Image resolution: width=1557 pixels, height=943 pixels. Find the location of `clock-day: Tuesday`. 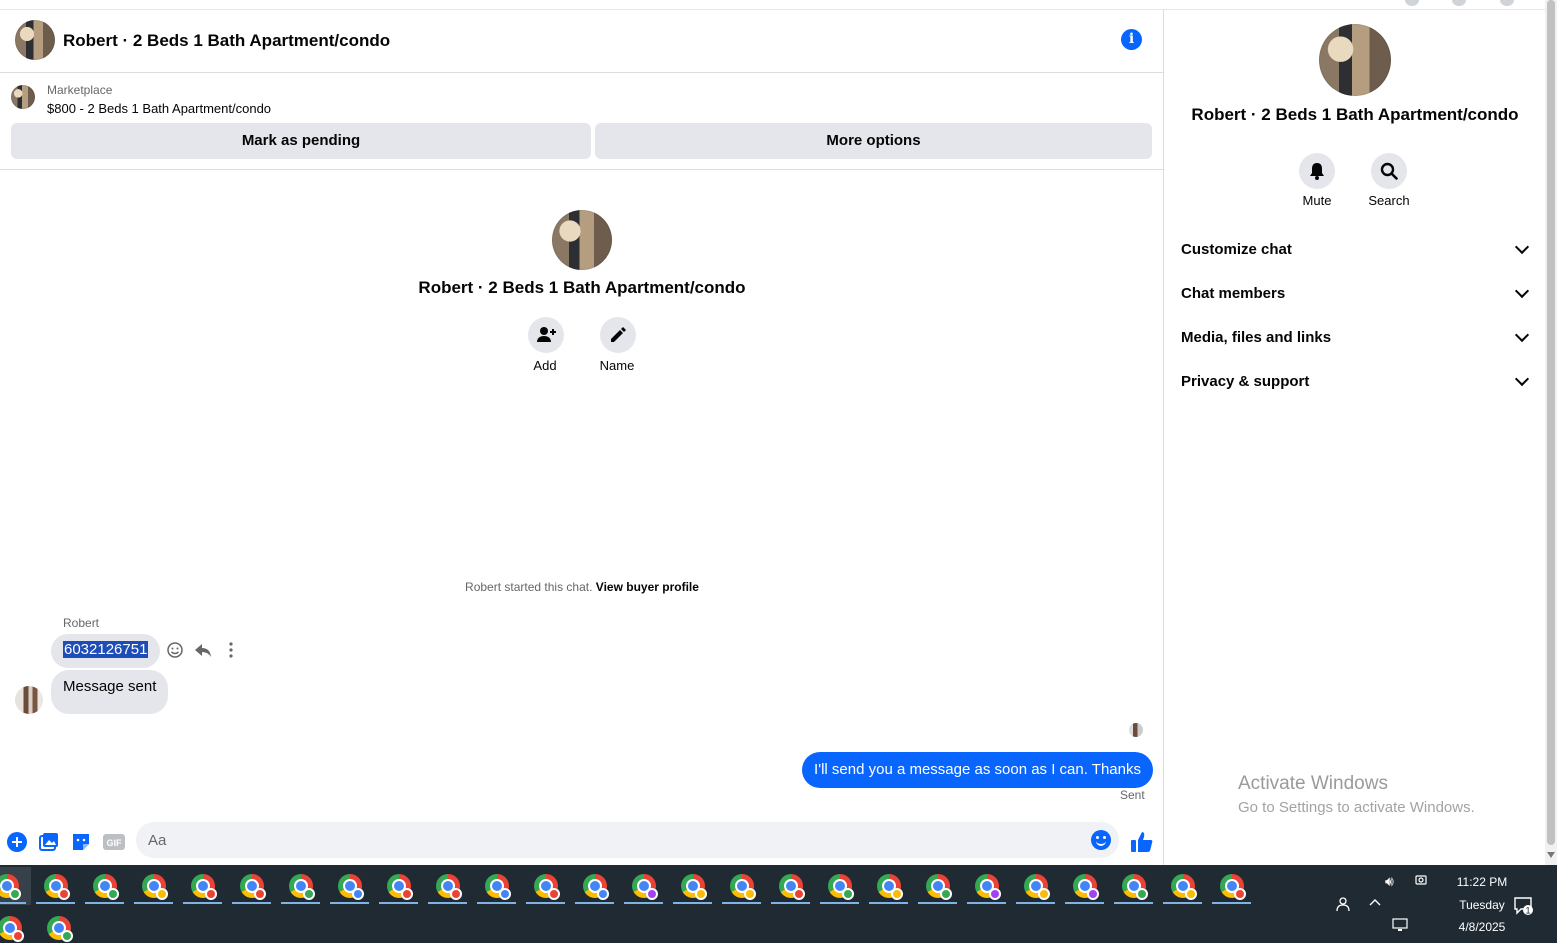

clock-day: Tuesday is located at coordinates (1482, 905).